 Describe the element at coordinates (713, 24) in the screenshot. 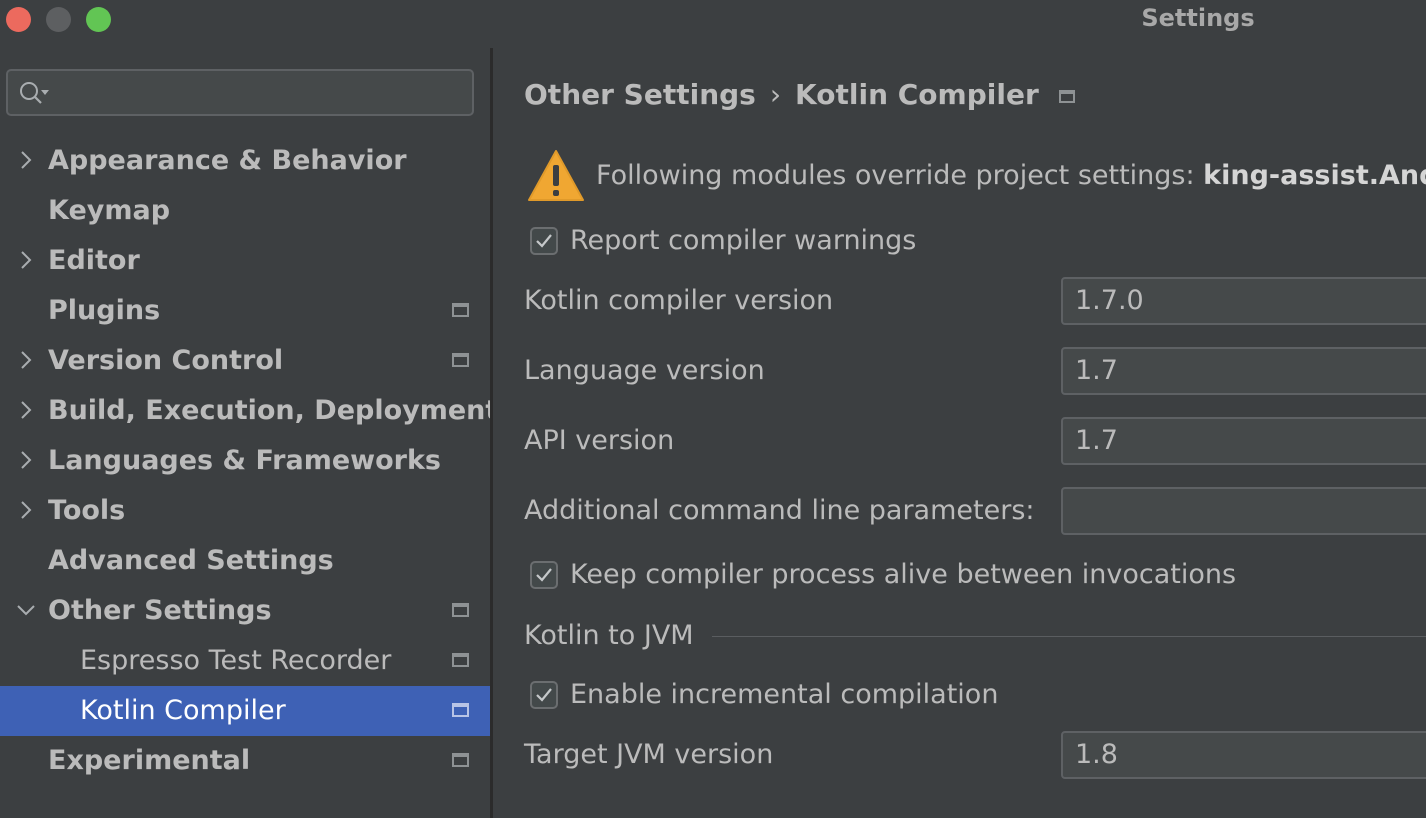

I see `title-bar: Settings` at that location.